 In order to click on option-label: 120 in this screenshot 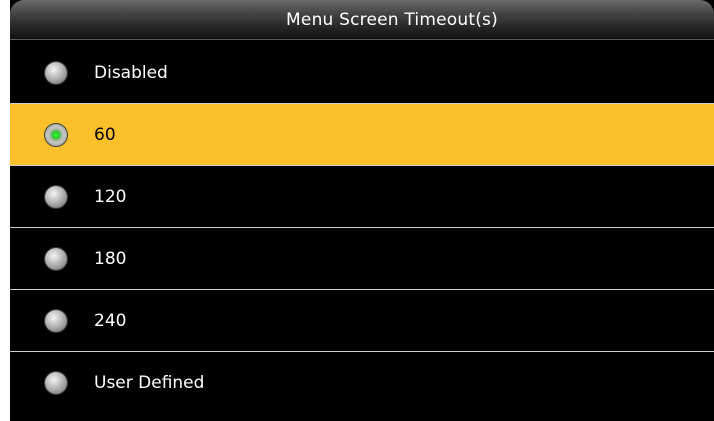, I will do `click(110, 196)`.